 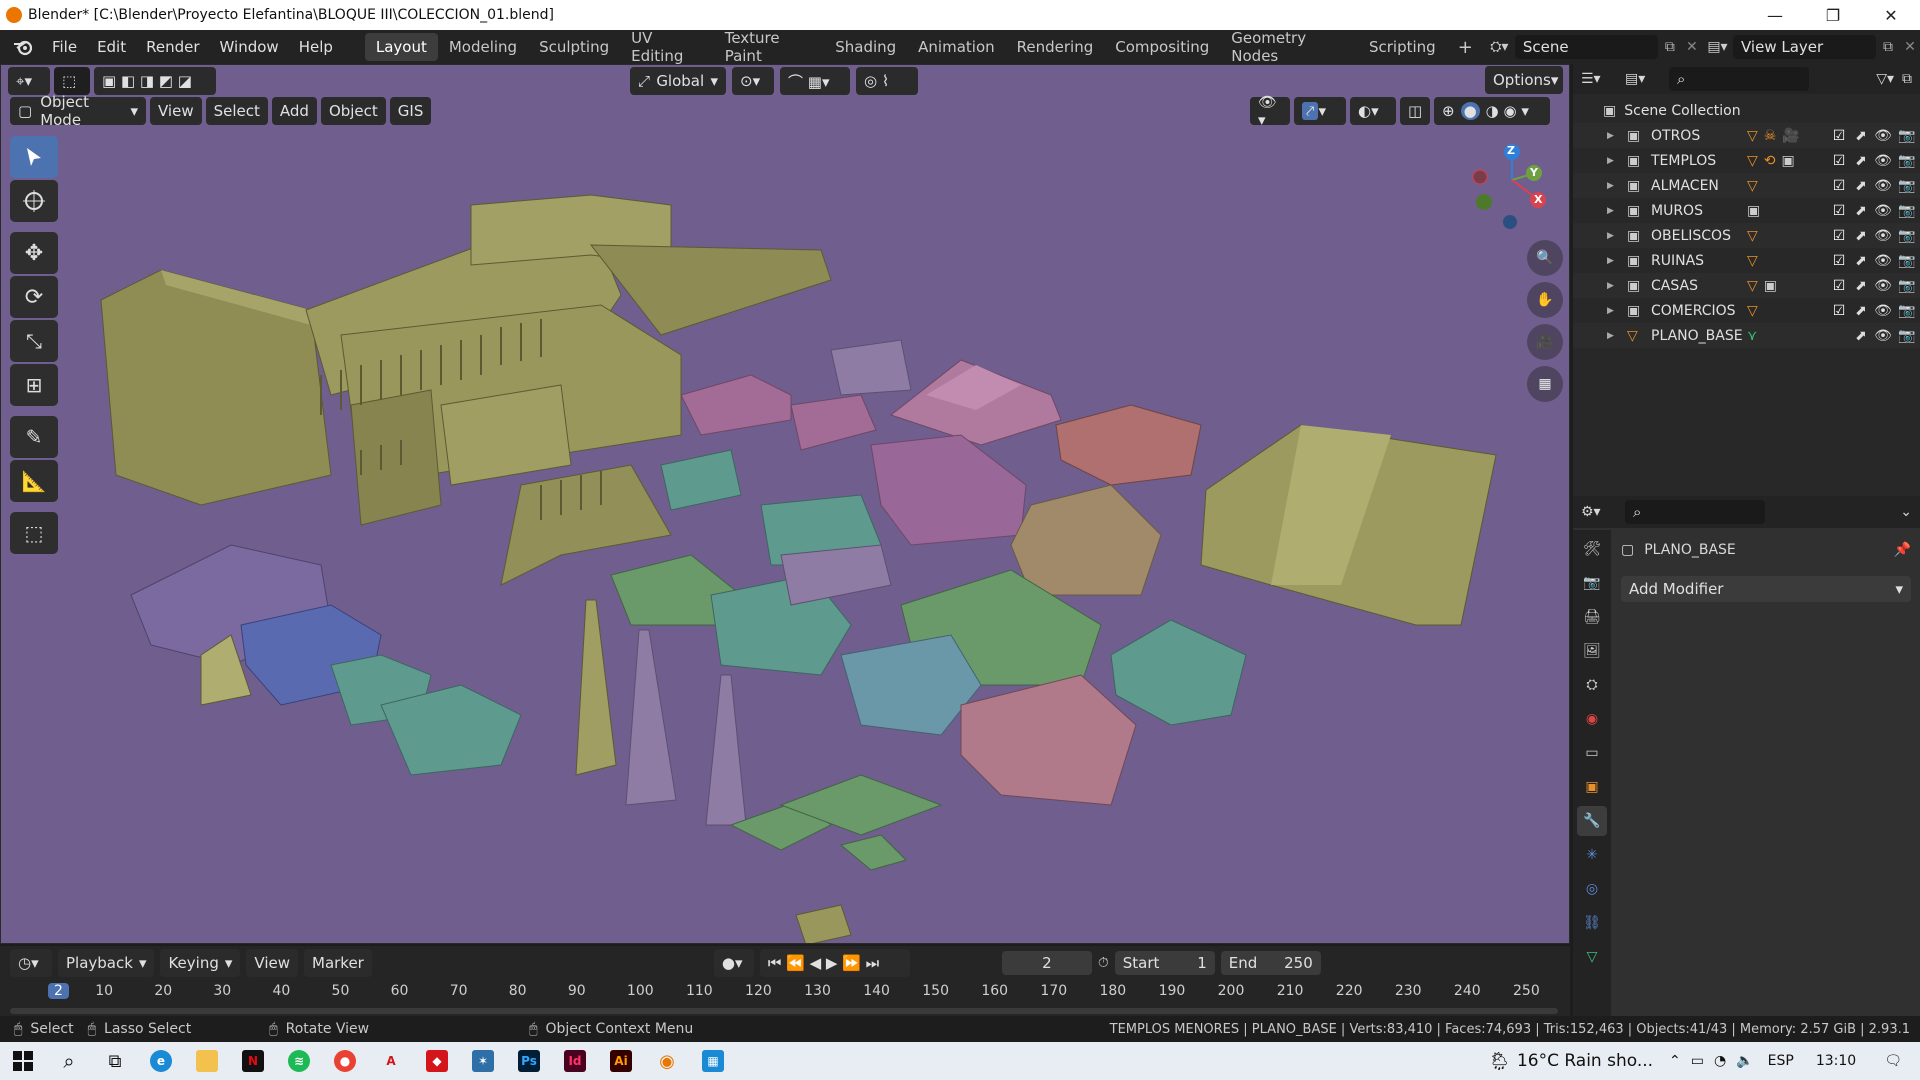 What do you see at coordinates (1545, 384) in the screenshot?
I see `perspective-grid-icon: ▦` at bounding box center [1545, 384].